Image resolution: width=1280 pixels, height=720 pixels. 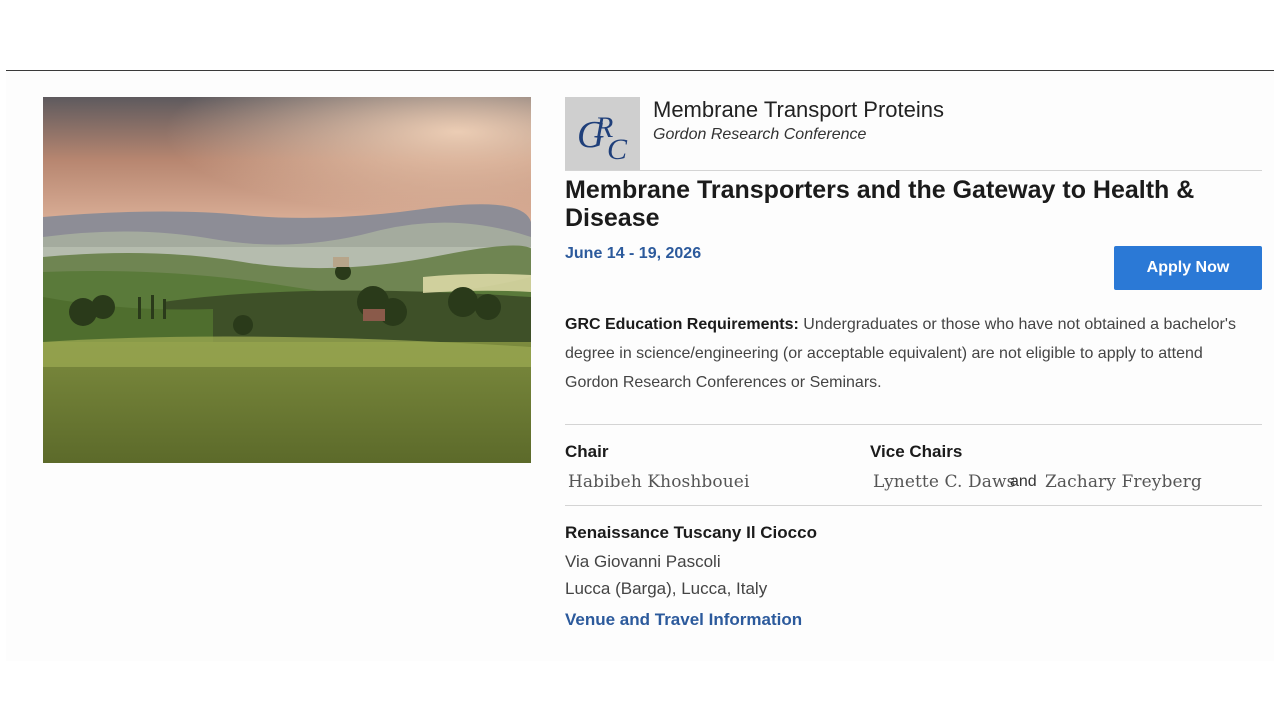 What do you see at coordinates (666, 588) in the screenshot?
I see `venue-city: Lucca (Barga), Lucca, Italy` at bounding box center [666, 588].